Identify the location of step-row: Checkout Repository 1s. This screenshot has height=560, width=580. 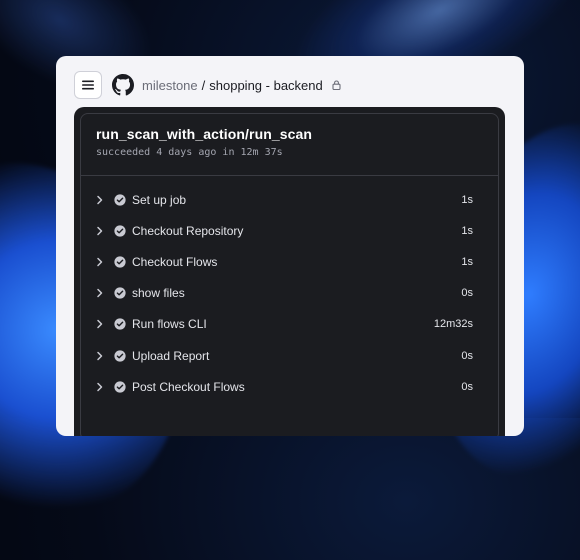
(289, 230).